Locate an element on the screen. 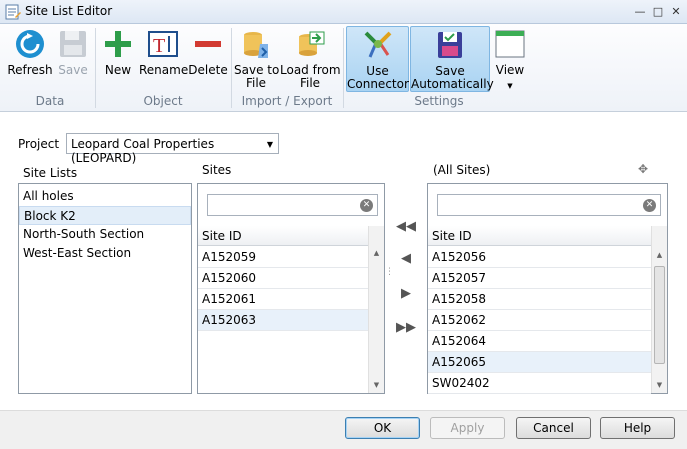 Image resolution: width=687 pixels, height=449 pixels. splitter-grip: ⋮ is located at coordinates (389, 272).